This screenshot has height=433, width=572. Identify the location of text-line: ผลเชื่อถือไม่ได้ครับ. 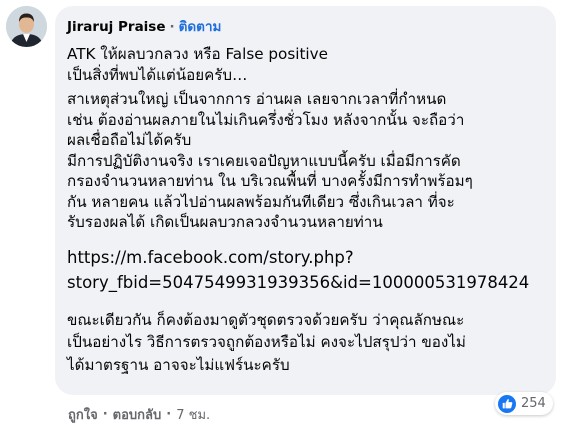
(129, 140).